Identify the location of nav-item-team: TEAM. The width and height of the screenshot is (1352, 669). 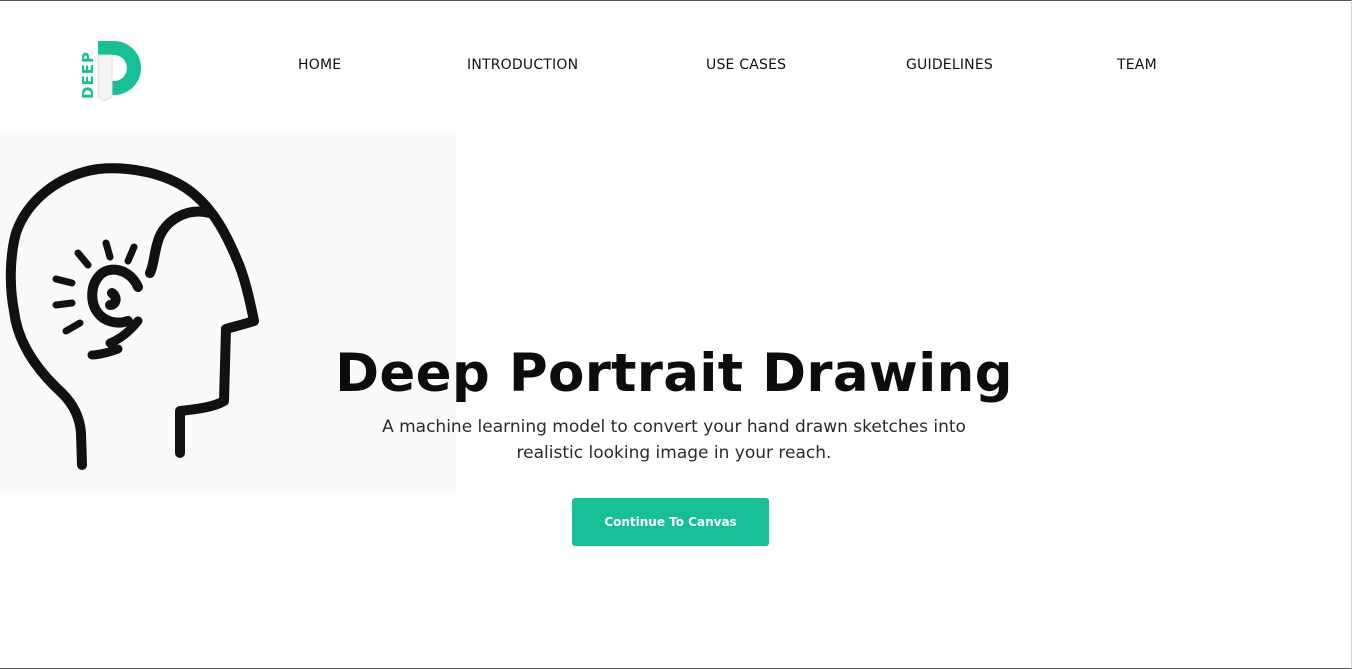
(1137, 65).